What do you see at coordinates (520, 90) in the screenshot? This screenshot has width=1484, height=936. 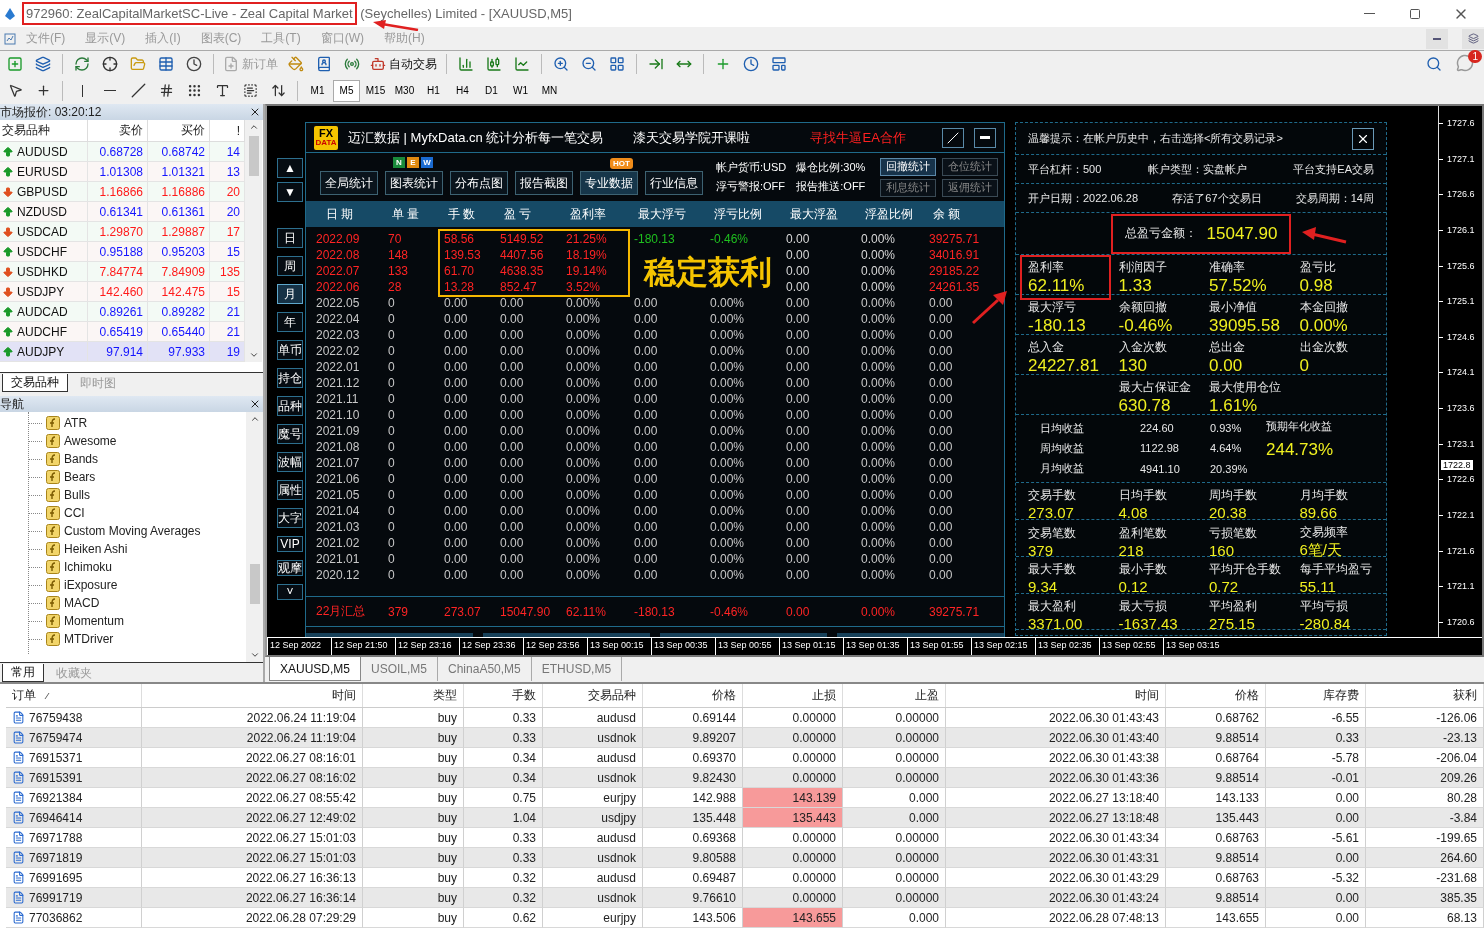 I see `timeframe-button: W1` at bounding box center [520, 90].